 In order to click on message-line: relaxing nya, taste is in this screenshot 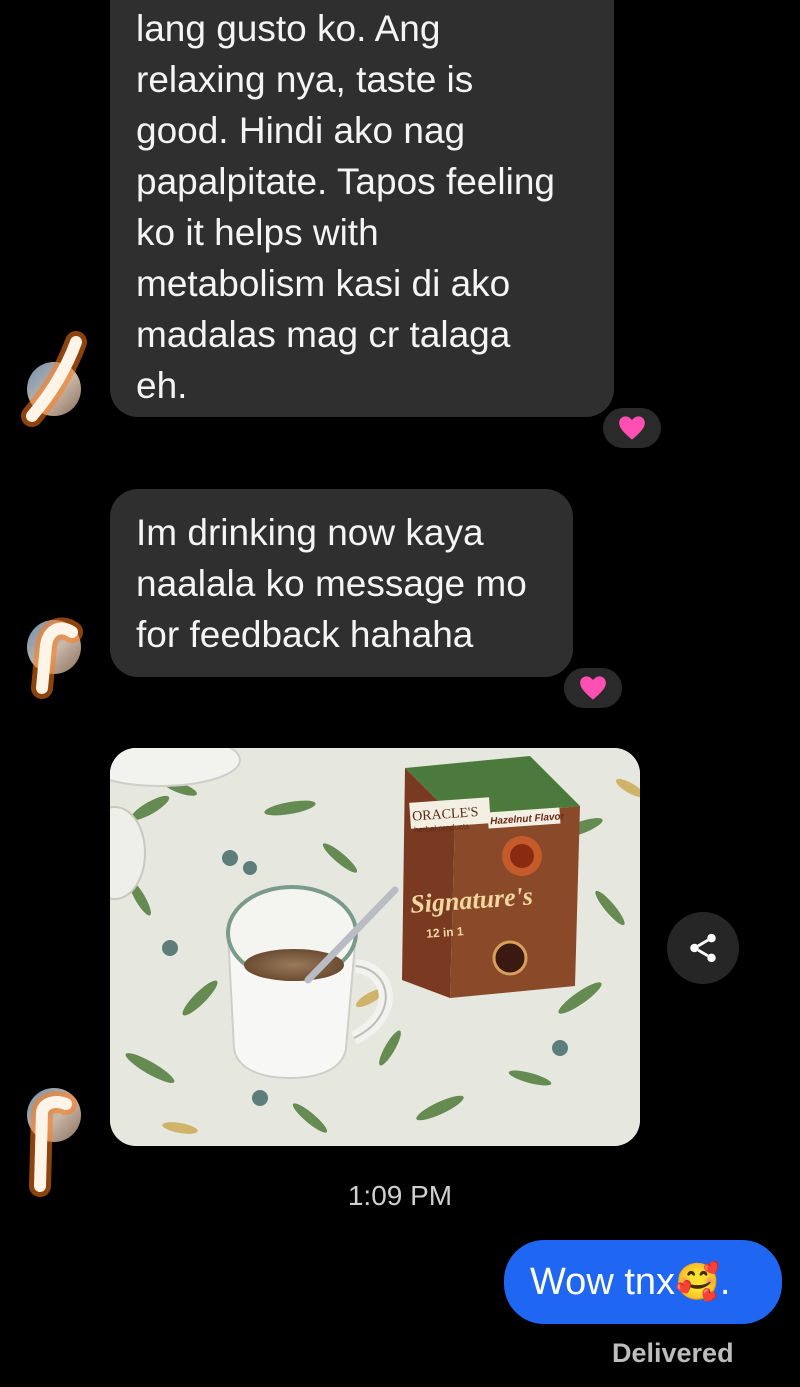, I will do `click(305, 79)`.